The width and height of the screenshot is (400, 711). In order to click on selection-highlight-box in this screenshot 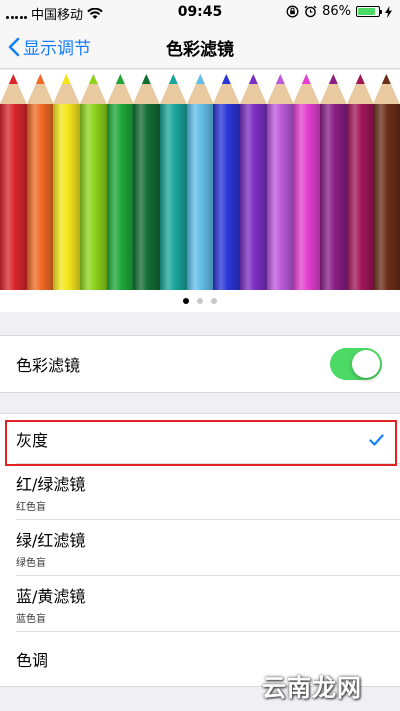, I will do `click(201, 443)`.